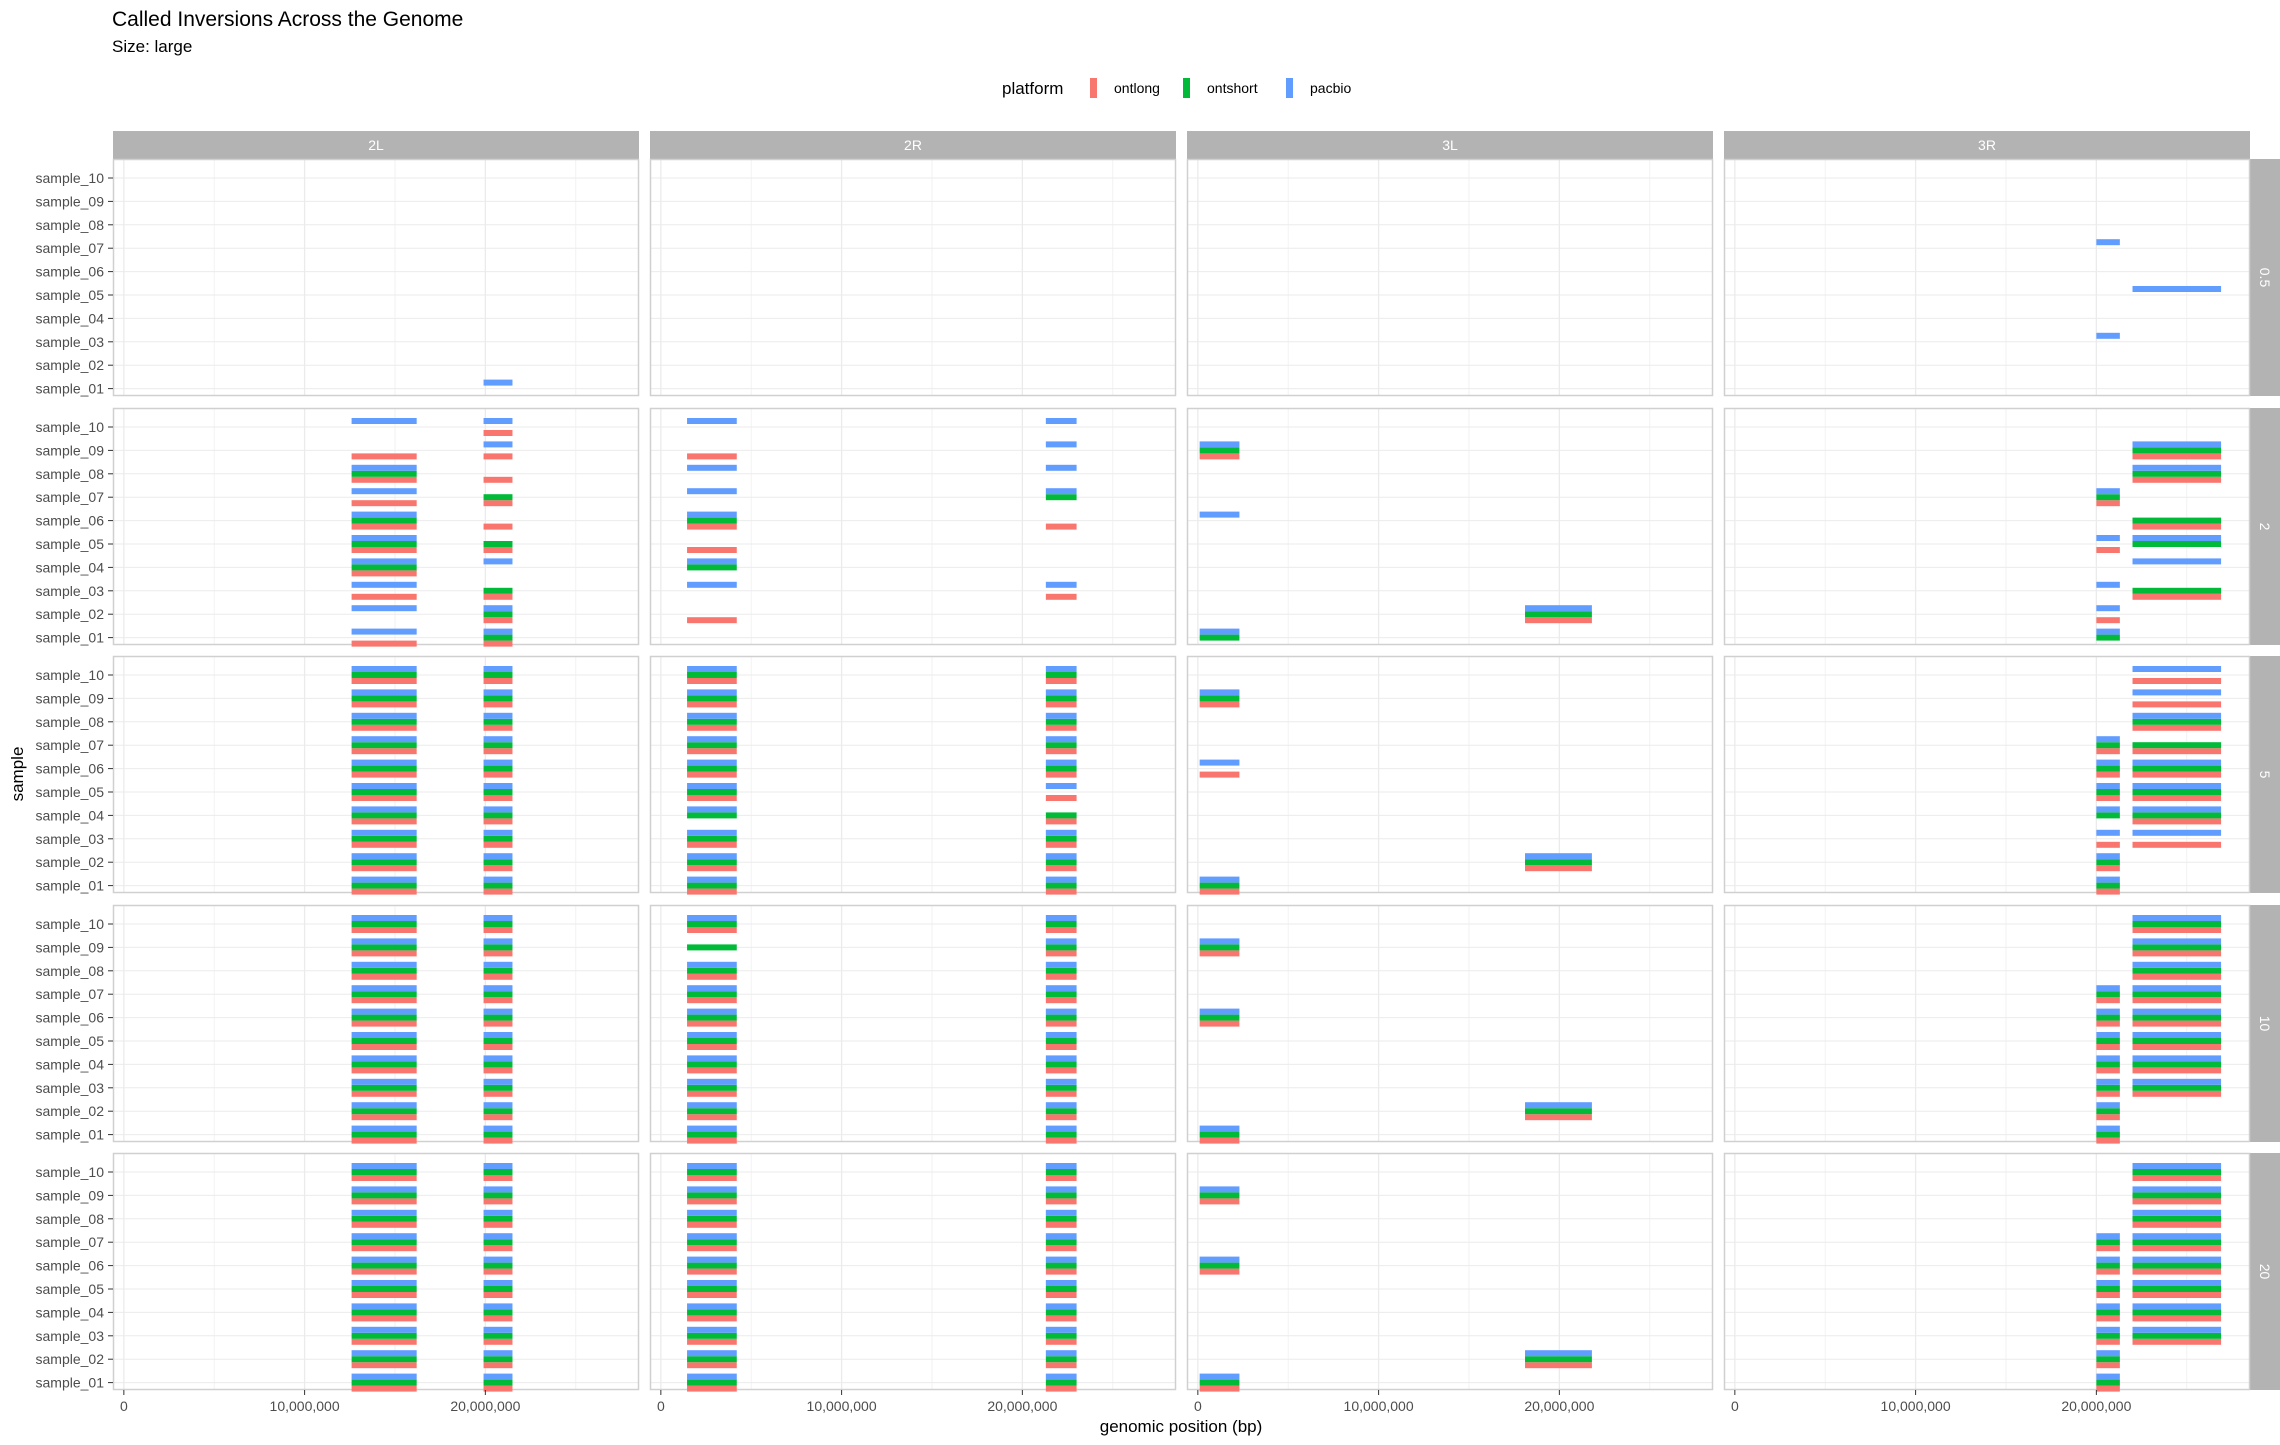  What do you see at coordinates (70, 1041) in the screenshot?
I see `y-tick-label: sample_05` at bounding box center [70, 1041].